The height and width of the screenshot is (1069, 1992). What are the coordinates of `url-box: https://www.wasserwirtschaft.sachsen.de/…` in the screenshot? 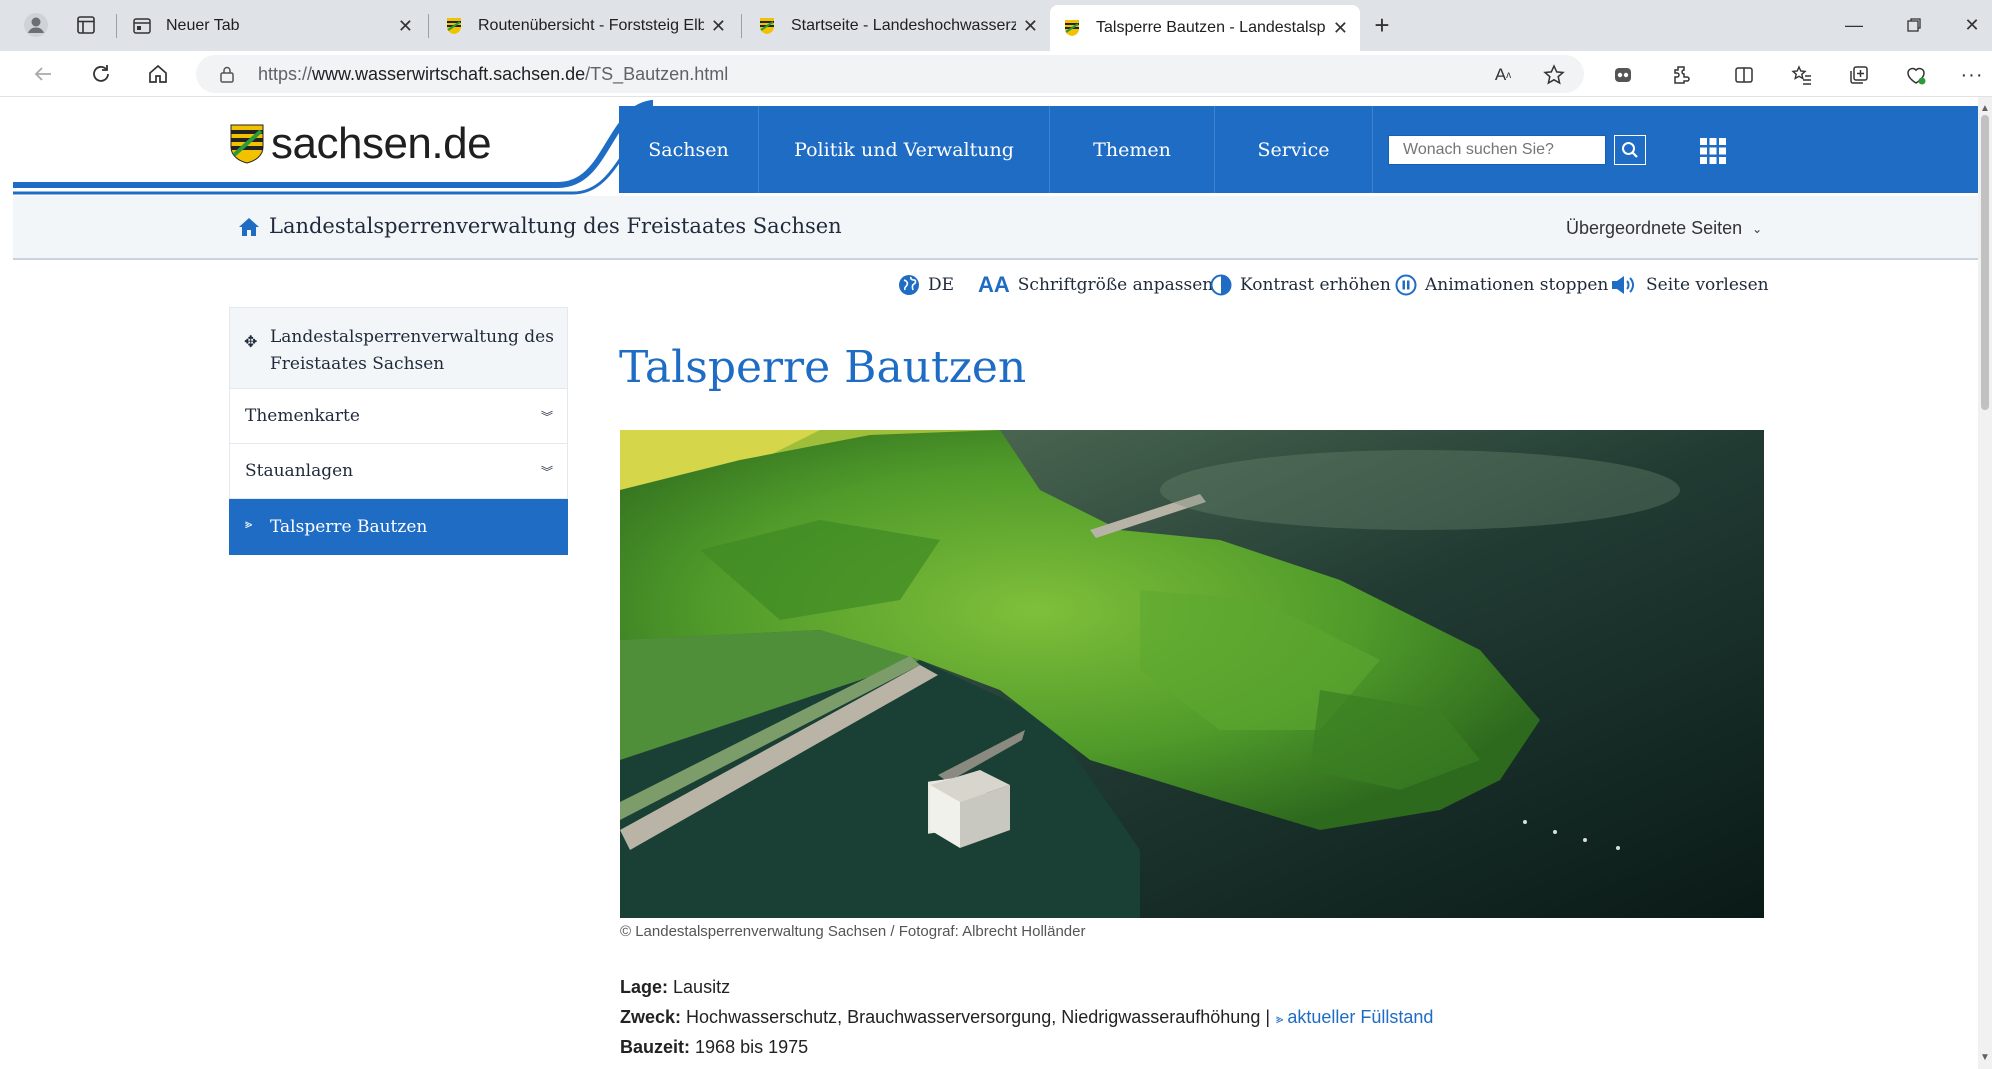 It's located at (890, 74).